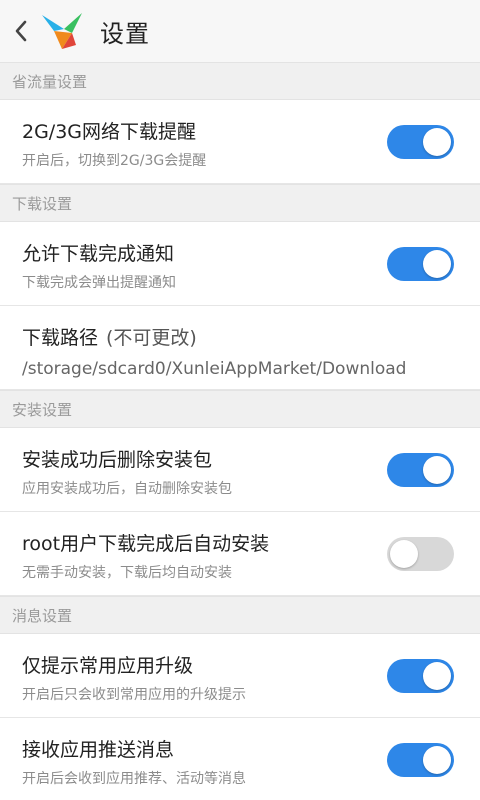 This screenshot has height=800, width=480. I want to click on section-header-messages: 消息设置, so click(240, 615).